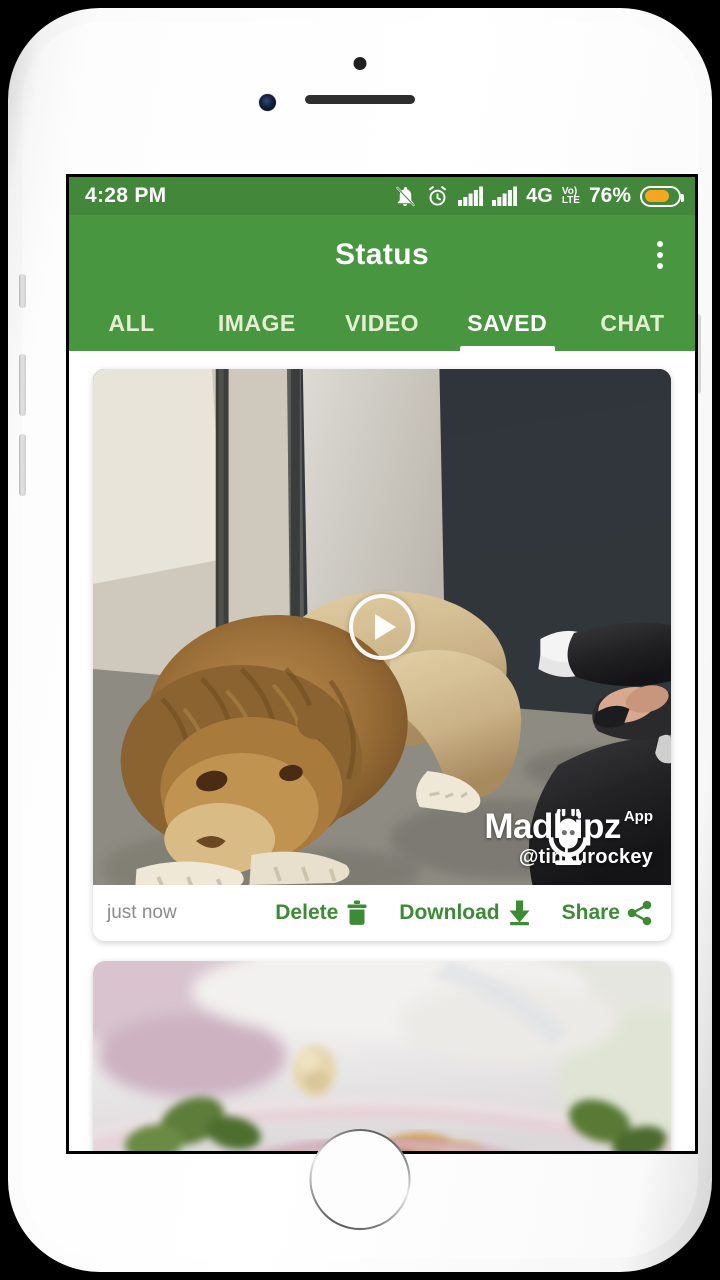  I want to click on page-title: Status, so click(382, 254).